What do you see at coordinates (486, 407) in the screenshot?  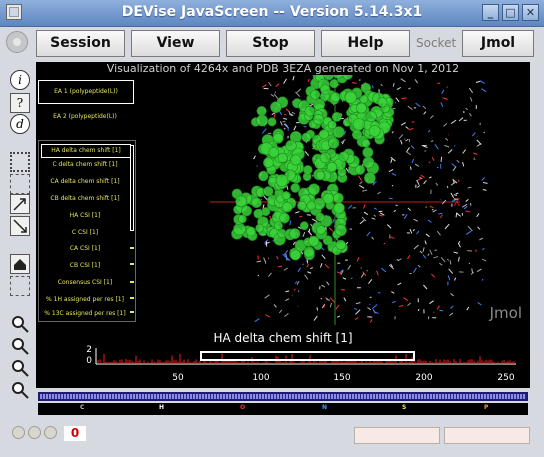 I see `legend-phosphorus: P` at bounding box center [486, 407].